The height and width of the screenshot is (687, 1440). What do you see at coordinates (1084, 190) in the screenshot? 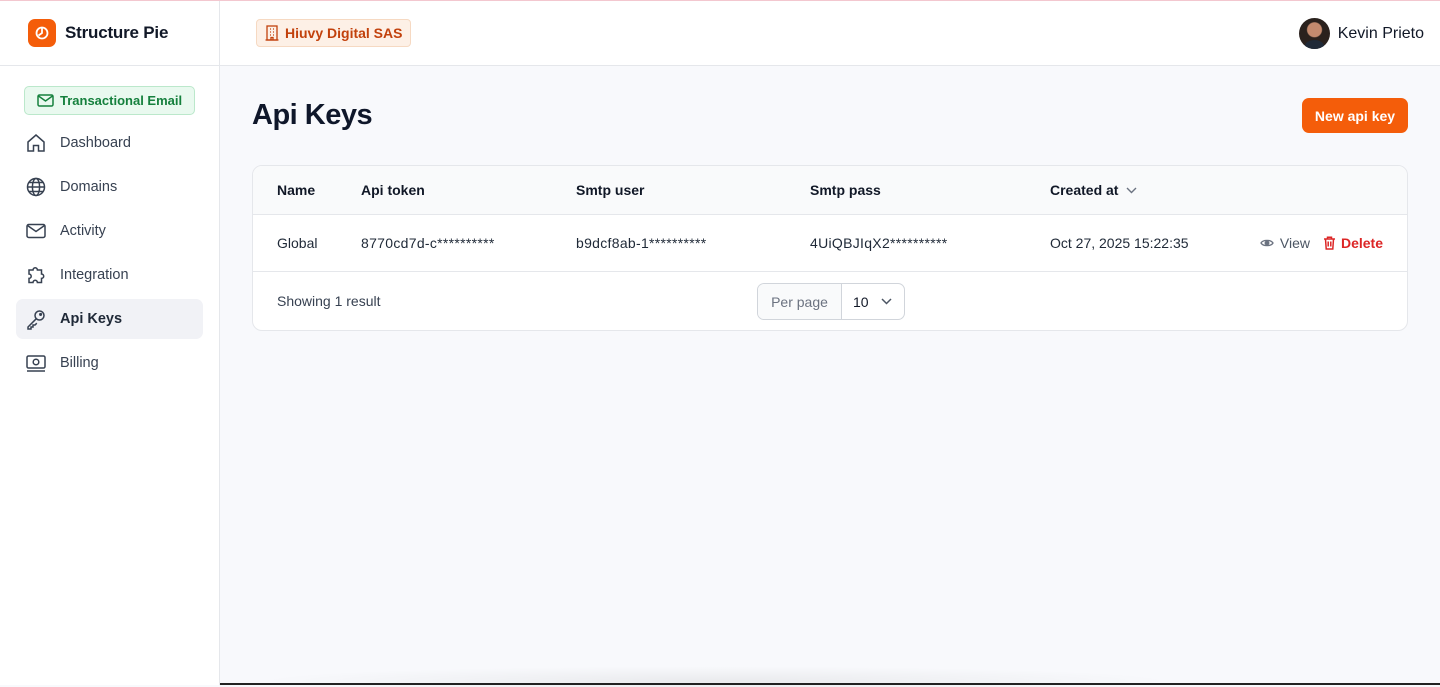
I see `column-header-label: Created at` at bounding box center [1084, 190].